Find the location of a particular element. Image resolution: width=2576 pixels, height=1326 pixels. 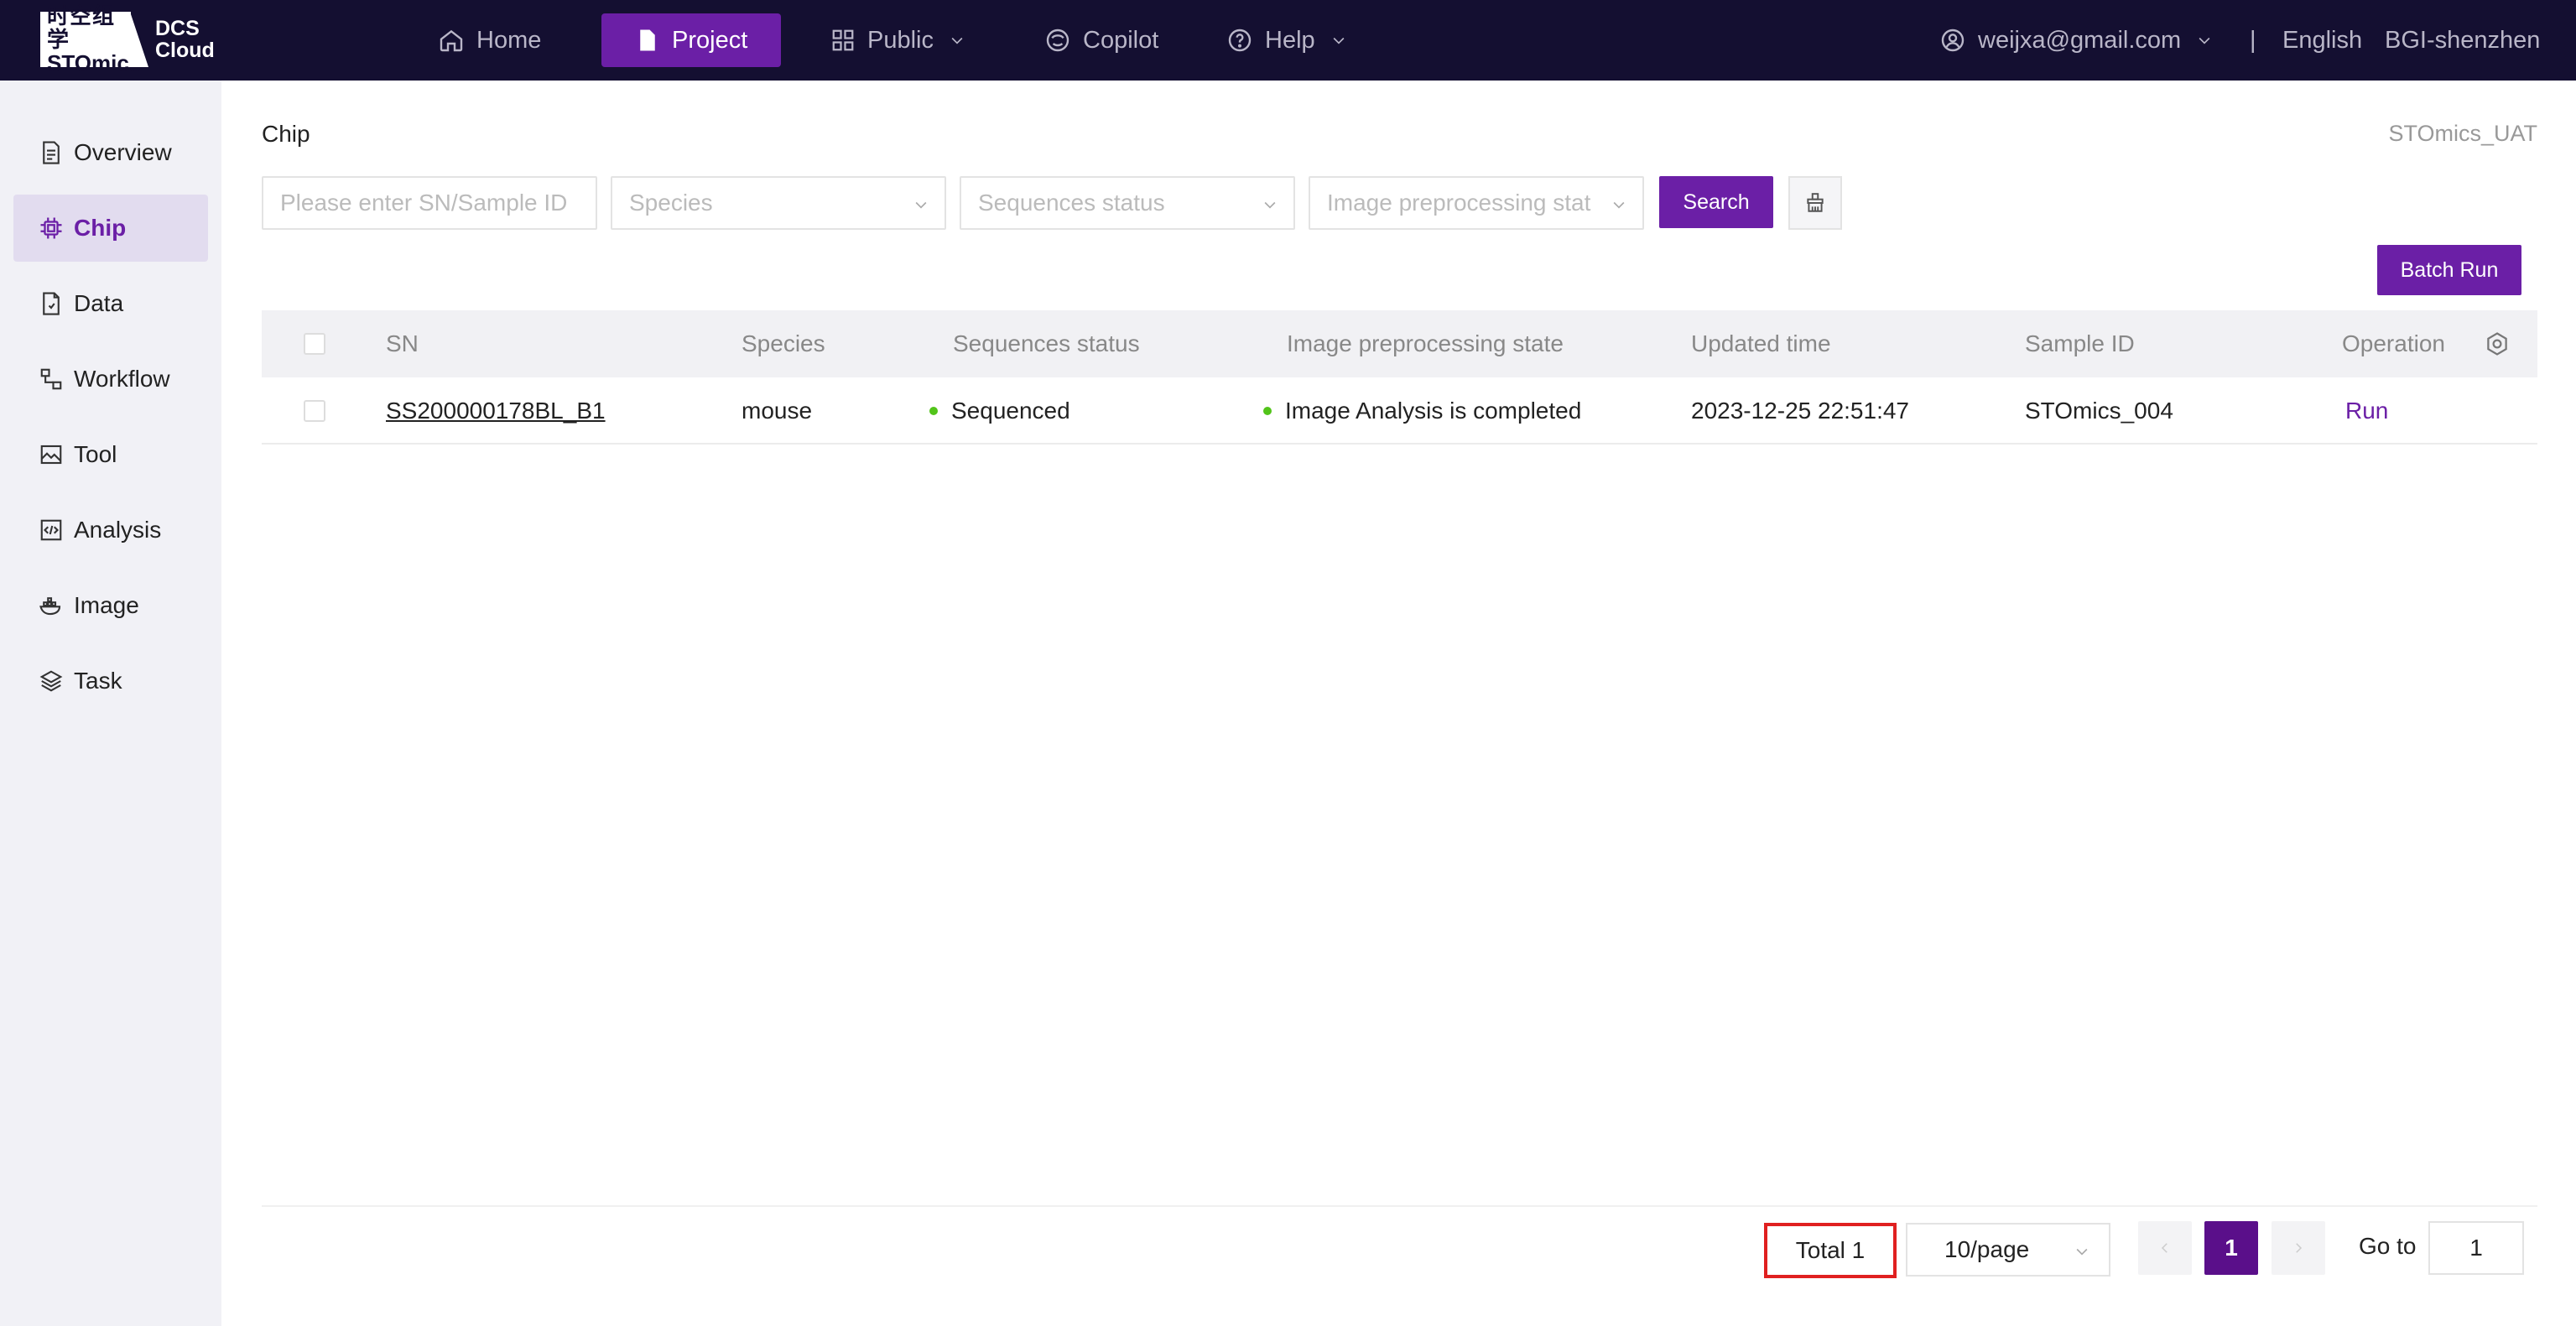

row-checkbox is located at coordinates (314, 411).